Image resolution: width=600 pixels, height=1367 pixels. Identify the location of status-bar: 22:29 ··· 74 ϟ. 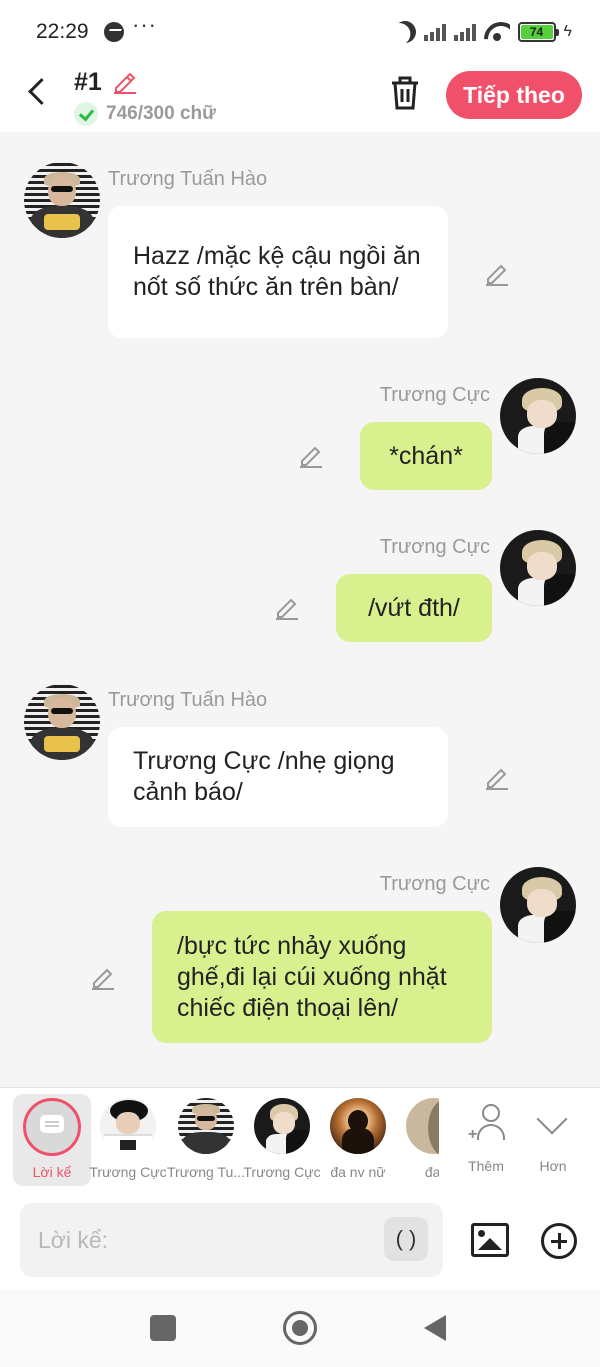
(300, 31).